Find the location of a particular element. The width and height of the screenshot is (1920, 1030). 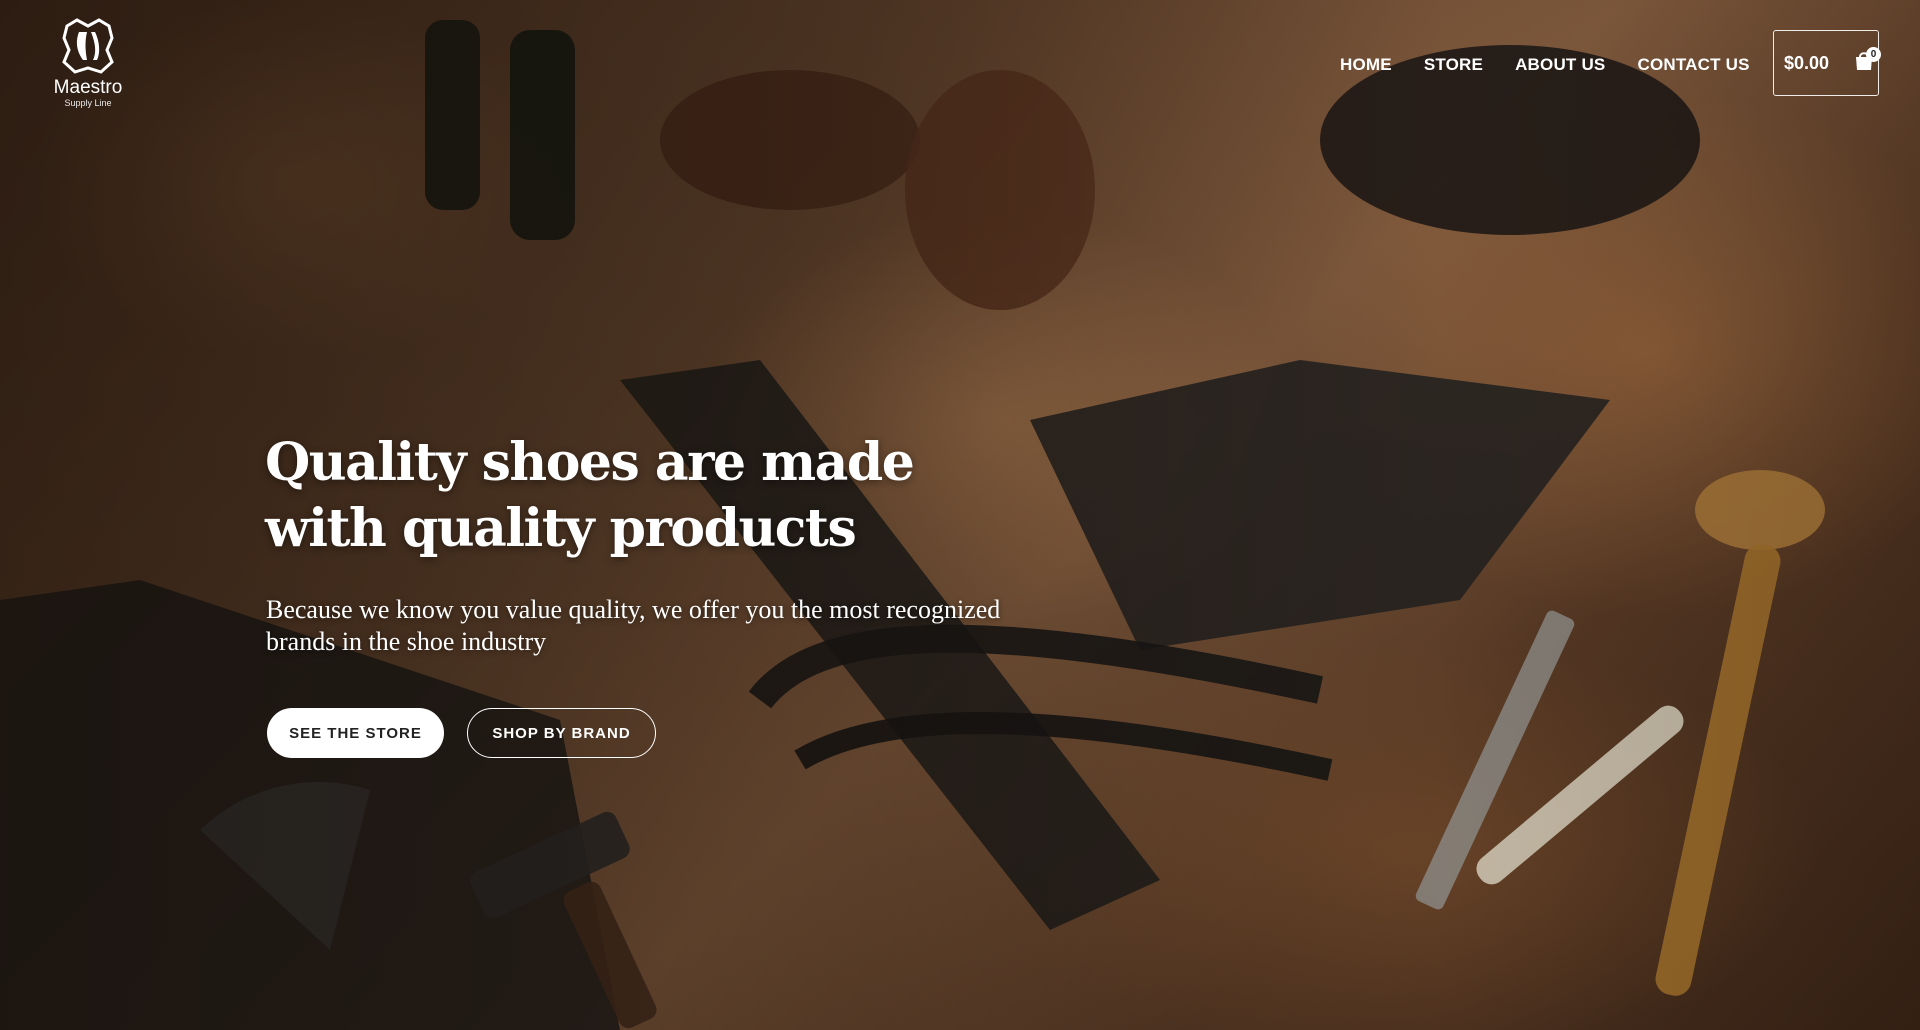

see-the-store-button: SEE THE STORE is located at coordinates (355, 733).